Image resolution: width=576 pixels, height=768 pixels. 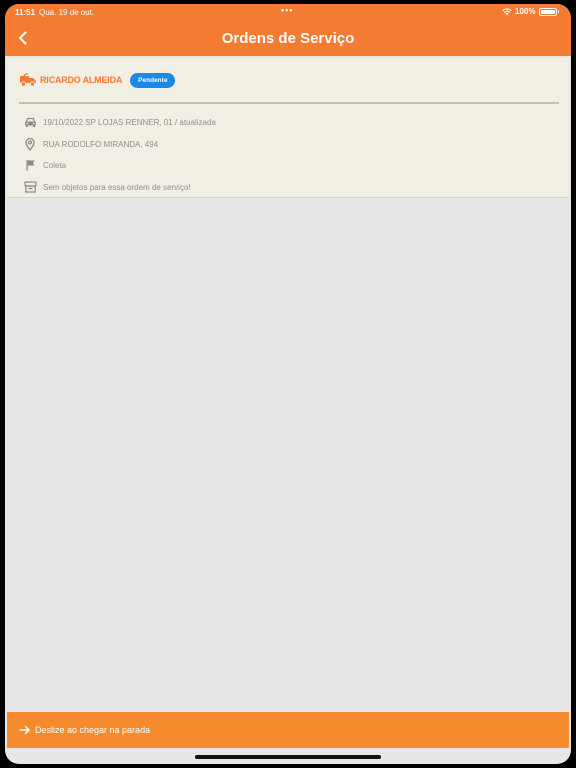 What do you see at coordinates (67, 12) in the screenshot?
I see `status-date: Qua. 19 de out.` at bounding box center [67, 12].